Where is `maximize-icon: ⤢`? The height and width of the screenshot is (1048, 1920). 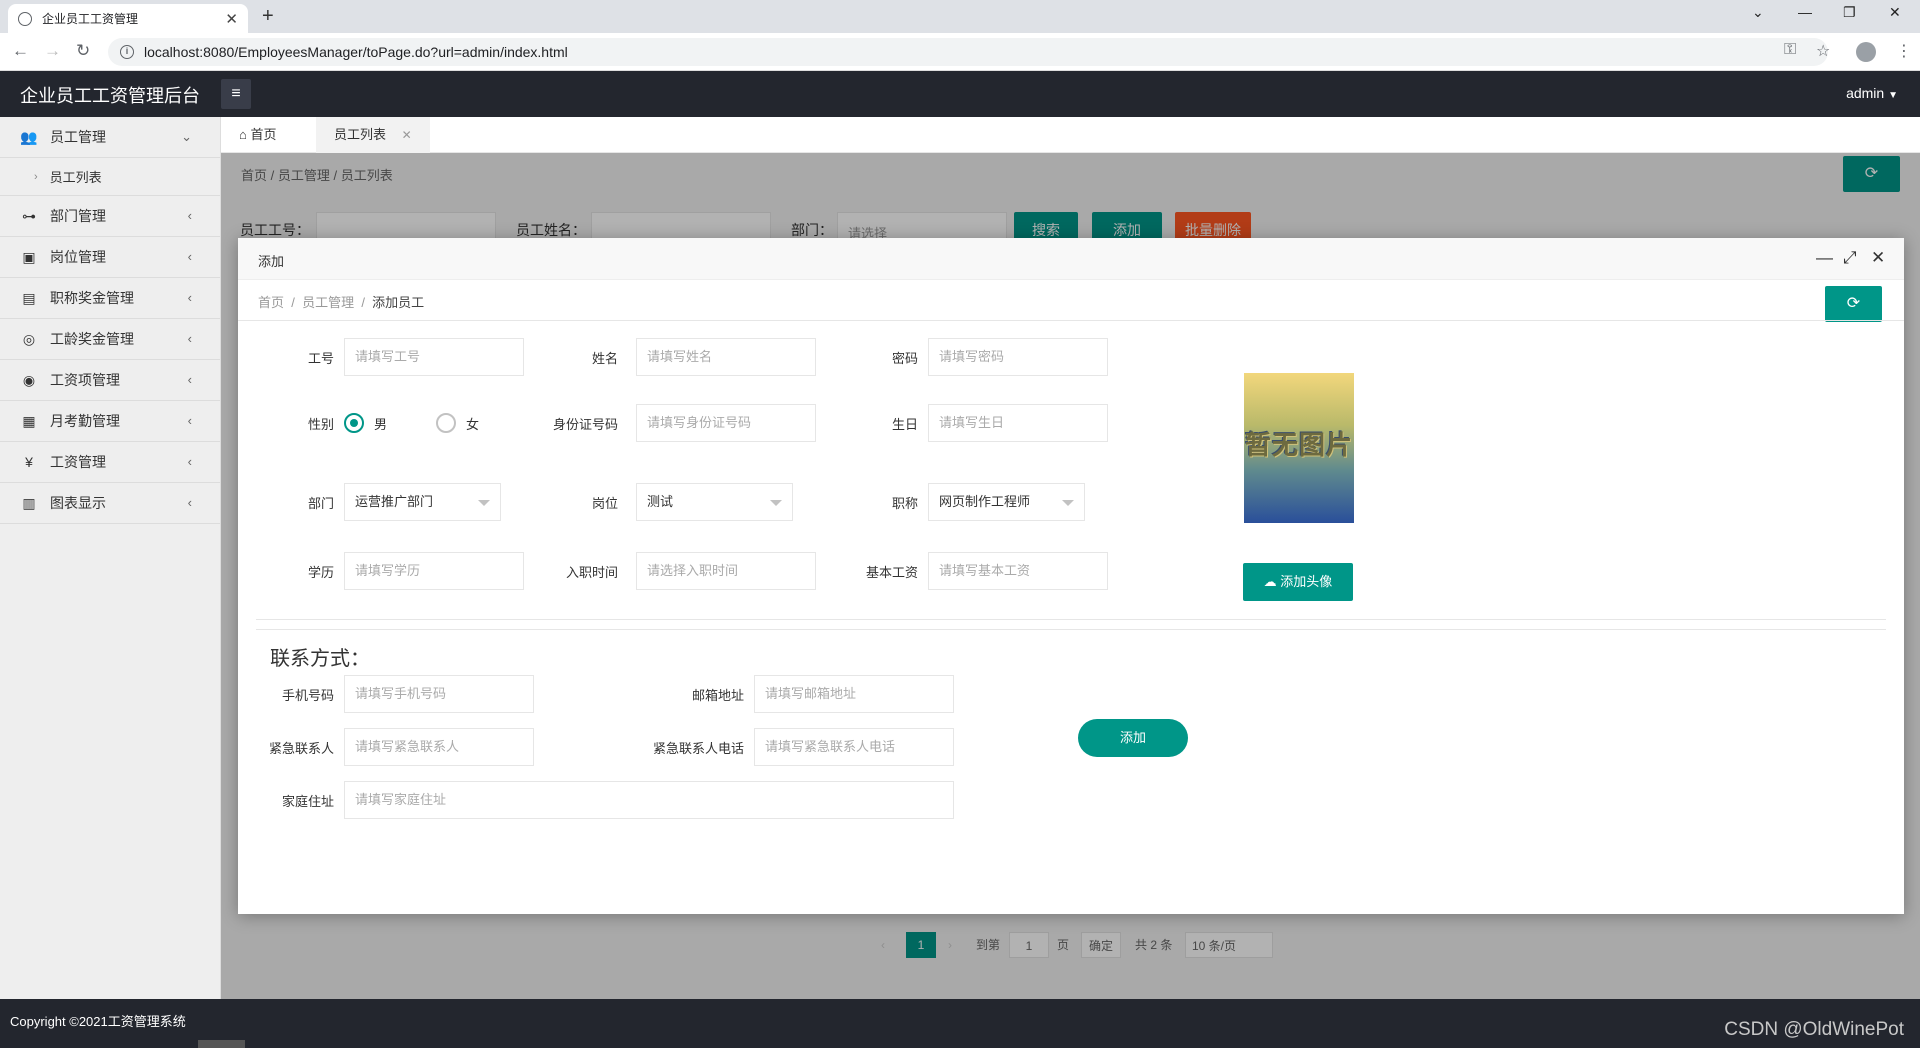
maximize-icon: ⤢ is located at coordinates (1850, 258).